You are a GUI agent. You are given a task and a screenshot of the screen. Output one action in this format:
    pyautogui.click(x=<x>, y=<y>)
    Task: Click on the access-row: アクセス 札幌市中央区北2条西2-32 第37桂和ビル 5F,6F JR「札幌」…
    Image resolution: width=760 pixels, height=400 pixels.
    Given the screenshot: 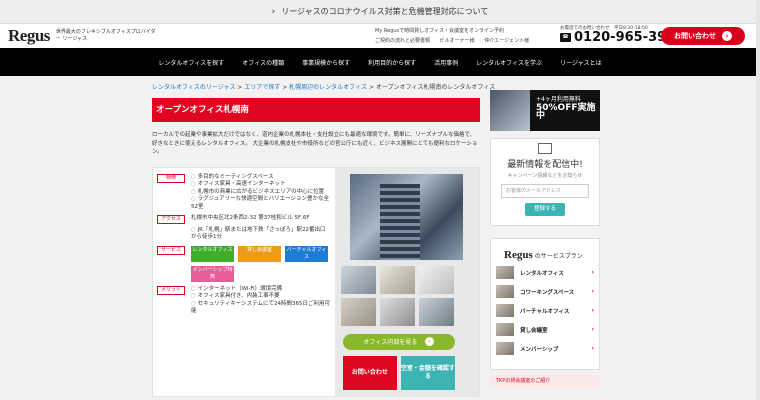 What is the action you would take?
    pyautogui.click(x=244, y=228)
    